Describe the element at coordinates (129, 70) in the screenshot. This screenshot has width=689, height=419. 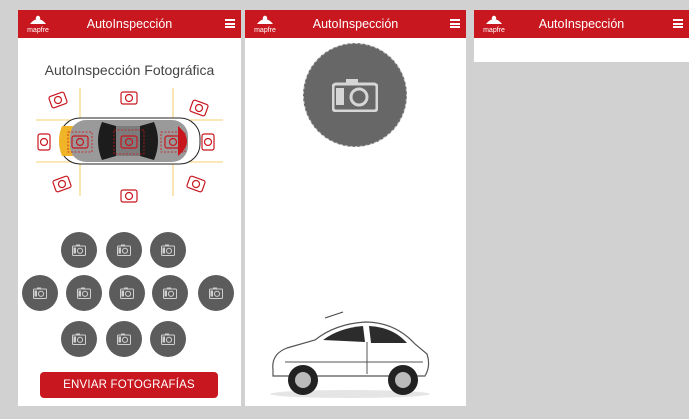
I see `page-title: AutoInspección Fotográfica` at that location.